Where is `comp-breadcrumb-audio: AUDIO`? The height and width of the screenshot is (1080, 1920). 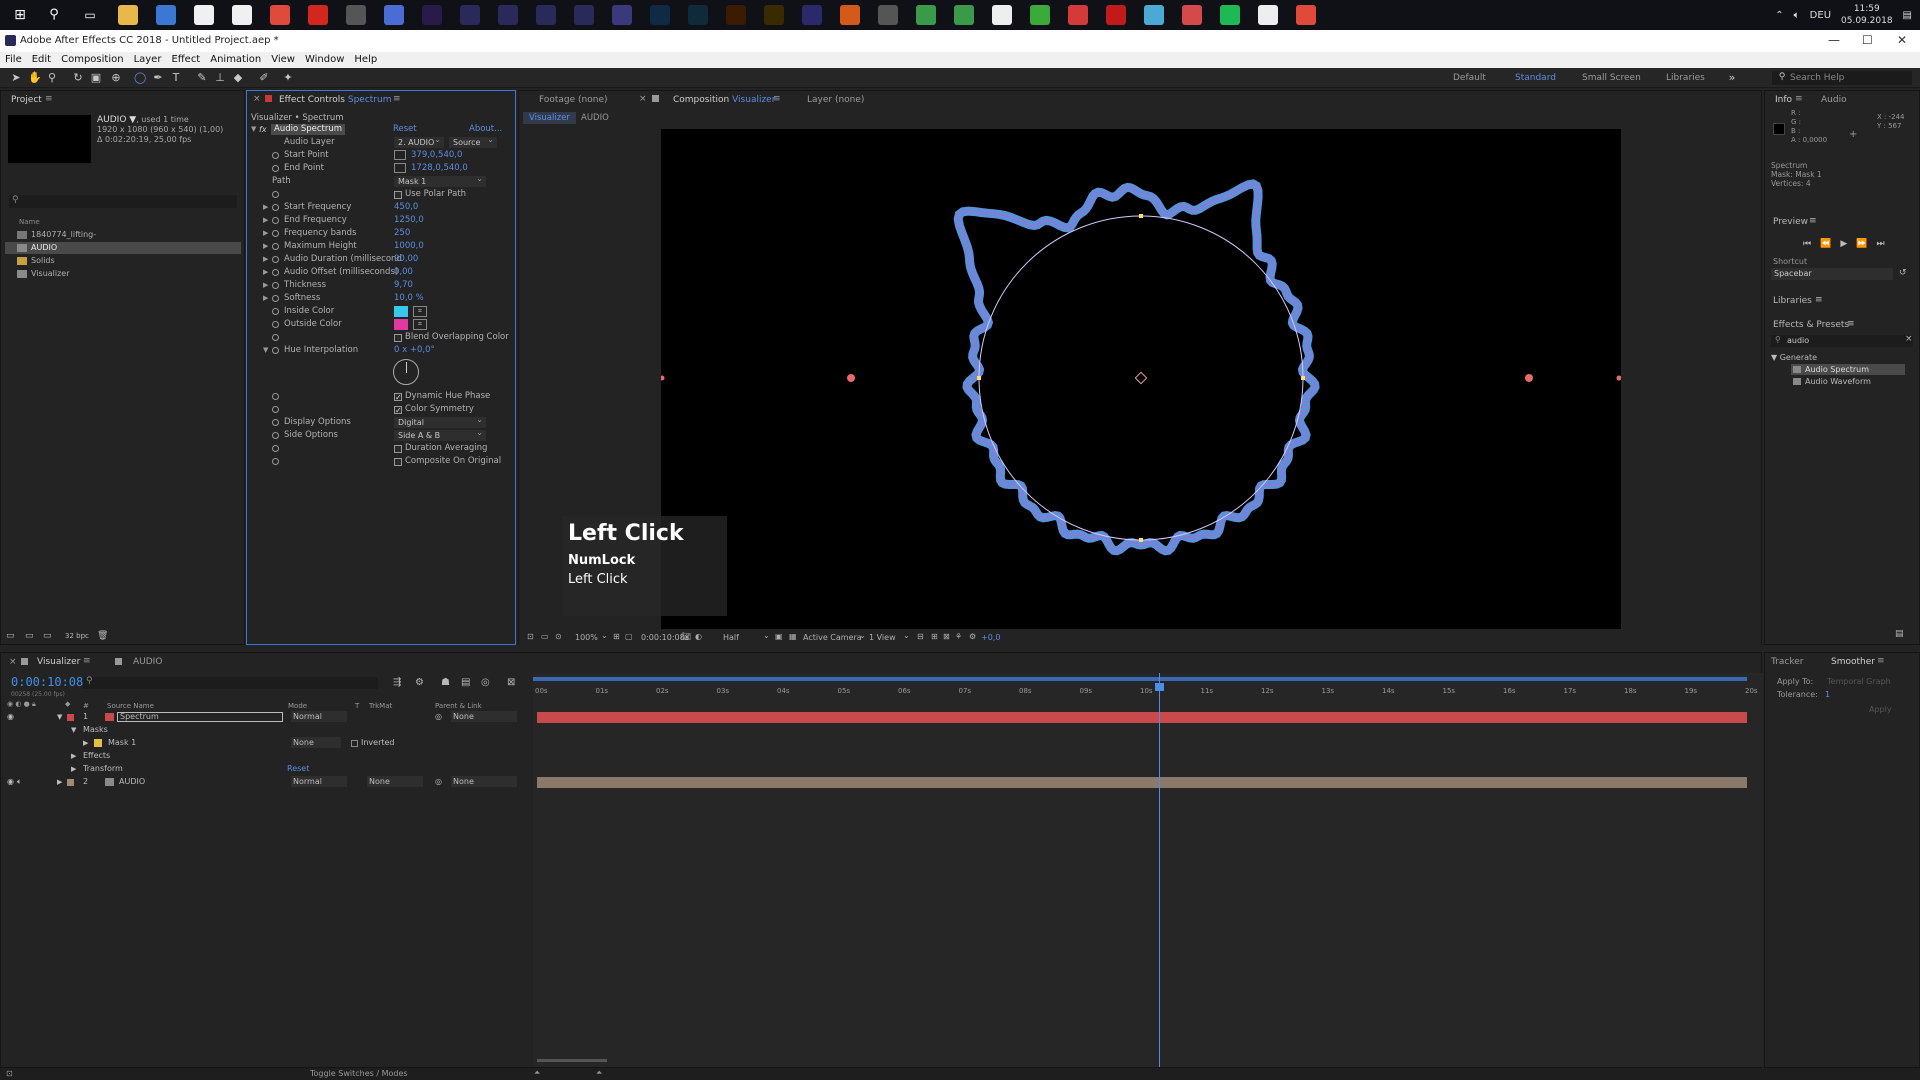
comp-breadcrumb-audio: AUDIO is located at coordinates (595, 118).